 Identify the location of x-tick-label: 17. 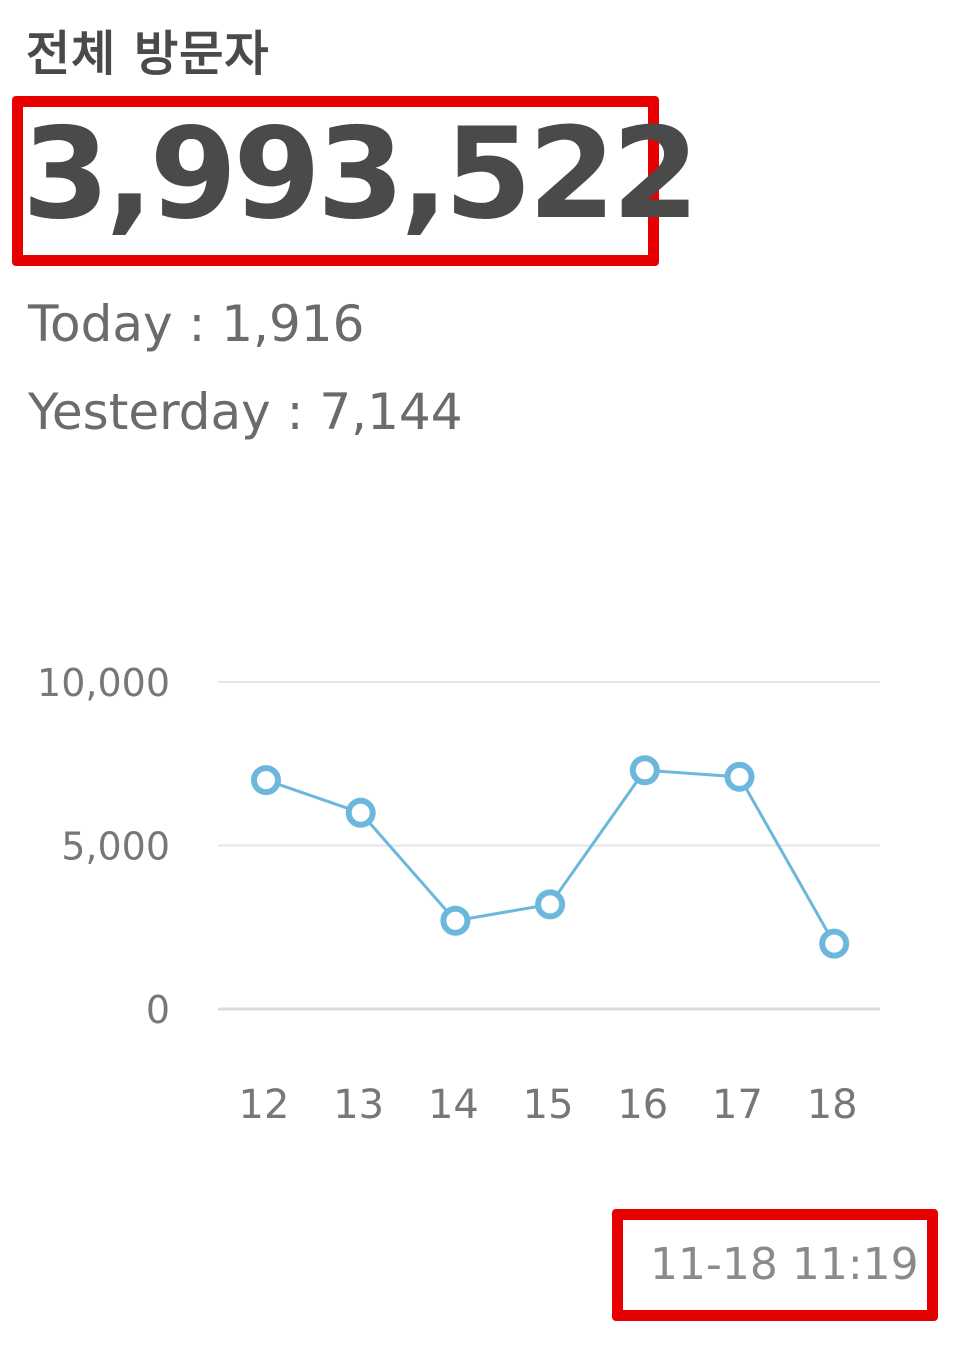
(737, 1105).